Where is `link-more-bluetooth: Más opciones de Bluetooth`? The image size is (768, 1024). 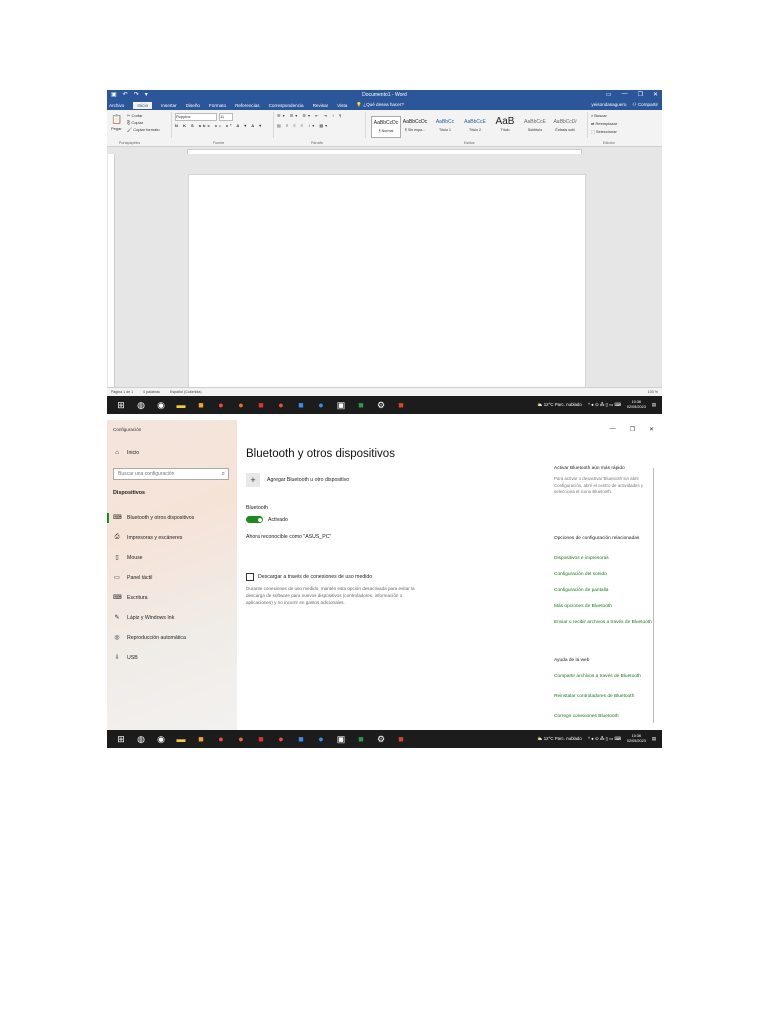 link-more-bluetooth: Más opciones de Bluetooth is located at coordinates (606, 606).